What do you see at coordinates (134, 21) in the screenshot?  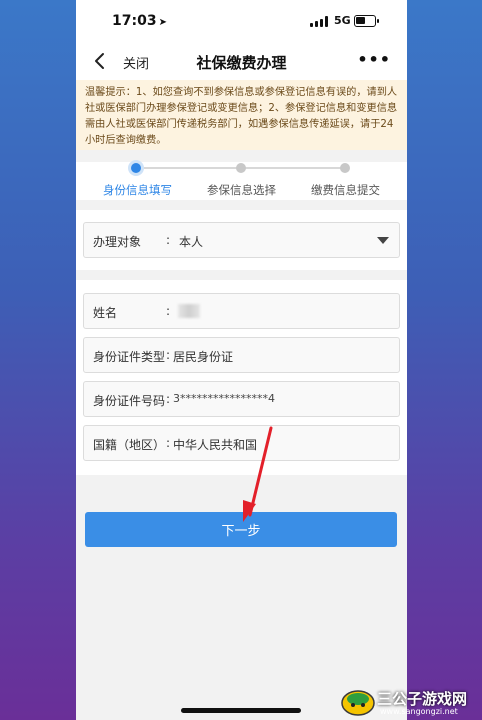 I see `status-time-text: 17:03` at bounding box center [134, 21].